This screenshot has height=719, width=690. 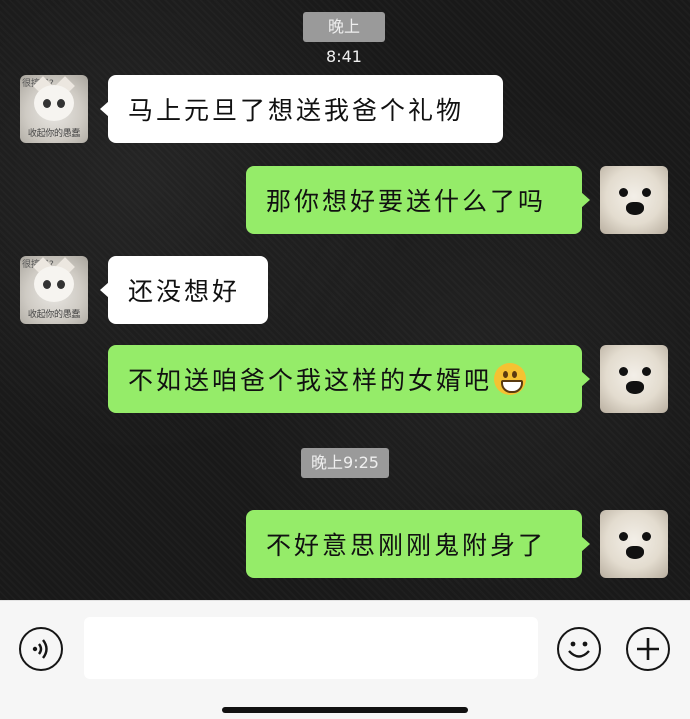 I want to click on message-text: 那你想好要送什么了吗, so click(x=406, y=201).